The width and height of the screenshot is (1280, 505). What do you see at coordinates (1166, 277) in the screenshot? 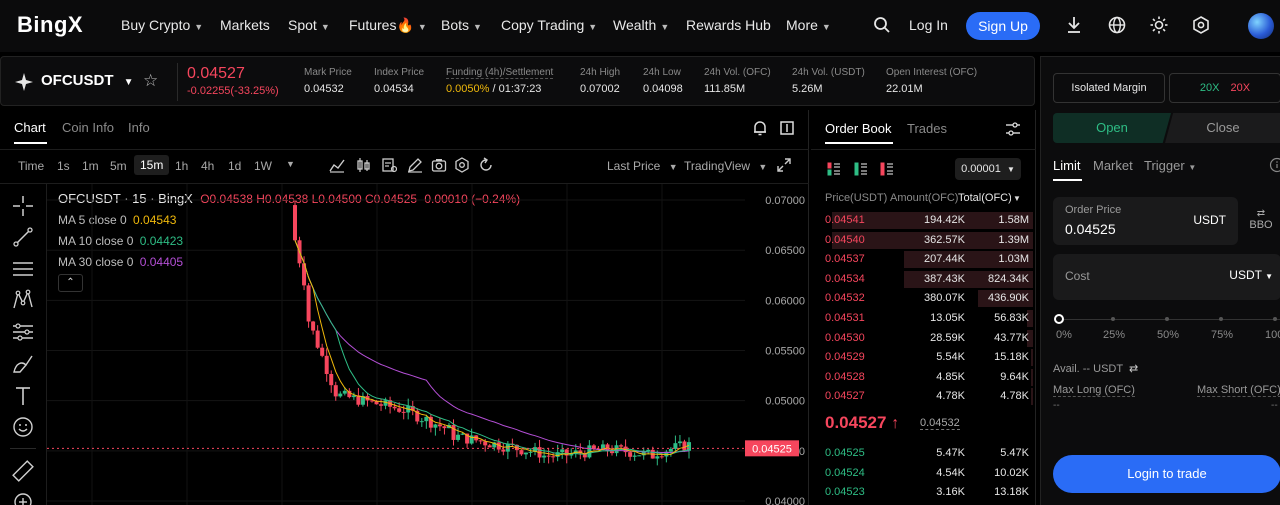
I see `cost-field: Cost USDT ▼` at bounding box center [1166, 277].